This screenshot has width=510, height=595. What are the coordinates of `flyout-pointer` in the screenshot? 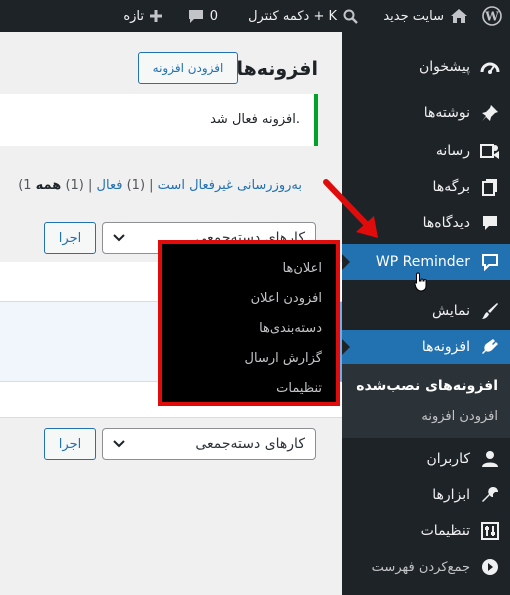 It's located at (346, 262).